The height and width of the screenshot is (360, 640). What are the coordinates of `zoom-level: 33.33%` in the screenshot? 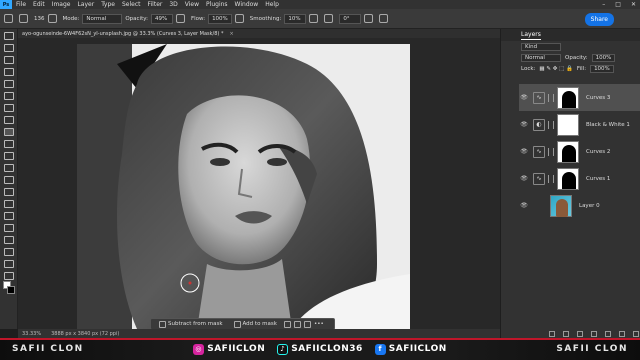 It's located at (31, 334).